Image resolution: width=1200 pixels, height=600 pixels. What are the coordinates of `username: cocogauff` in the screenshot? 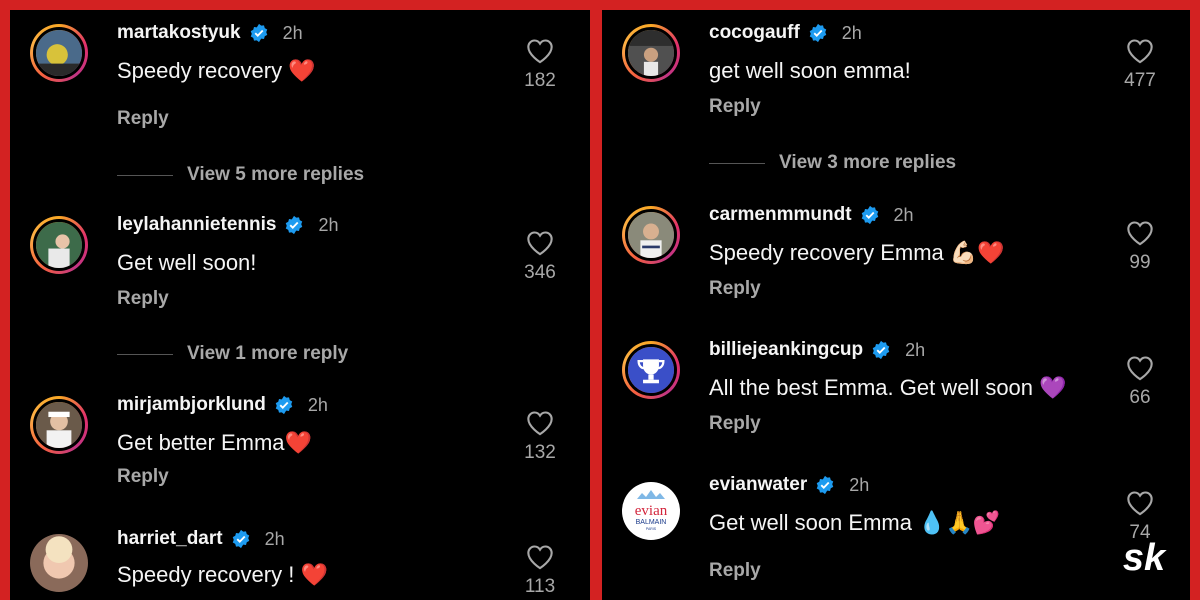 It's located at (754, 33).